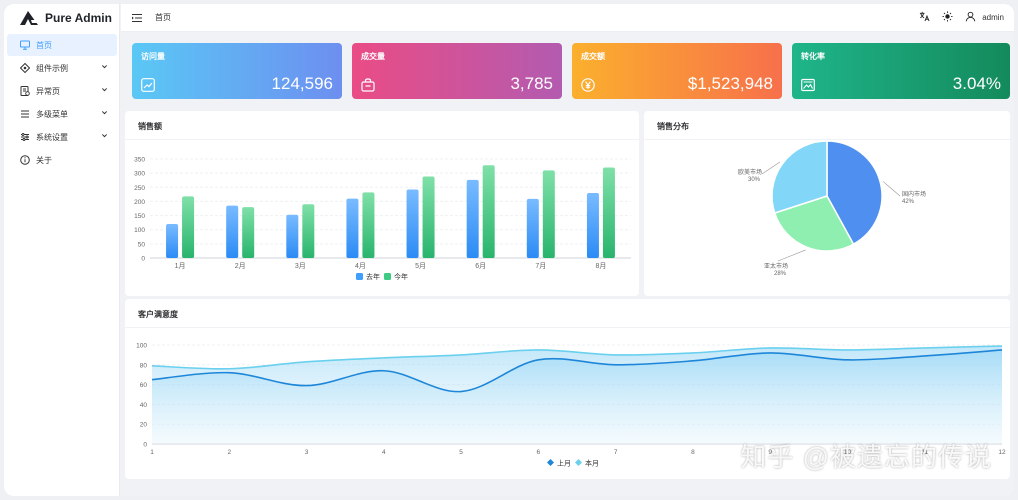 The width and height of the screenshot is (1018, 500). Describe the element at coordinates (457, 71) in the screenshot. I see `stat-card-deals: 成交量 3,785` at that location.